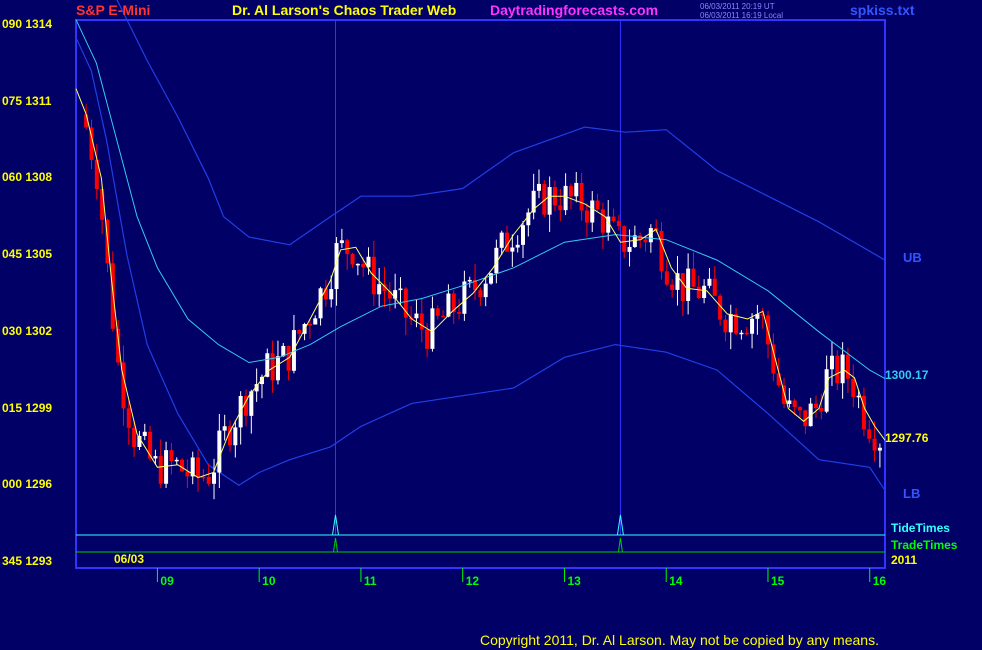 This screenshot has width=982, height=650. I want to click on site-link: Daytradingforecasts.com, so click(574, 10).